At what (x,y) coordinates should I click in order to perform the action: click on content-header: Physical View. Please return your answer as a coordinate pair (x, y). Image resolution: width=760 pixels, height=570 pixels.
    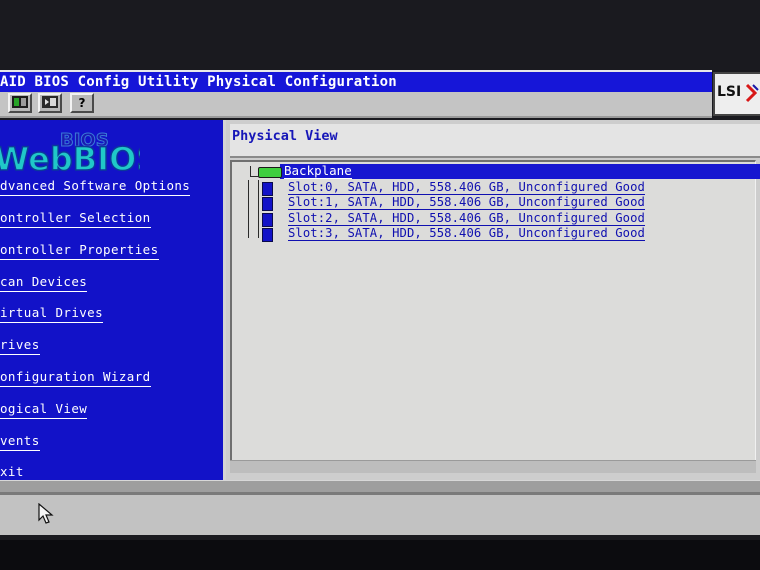
    Looking at the image, I should click on (495, 141).